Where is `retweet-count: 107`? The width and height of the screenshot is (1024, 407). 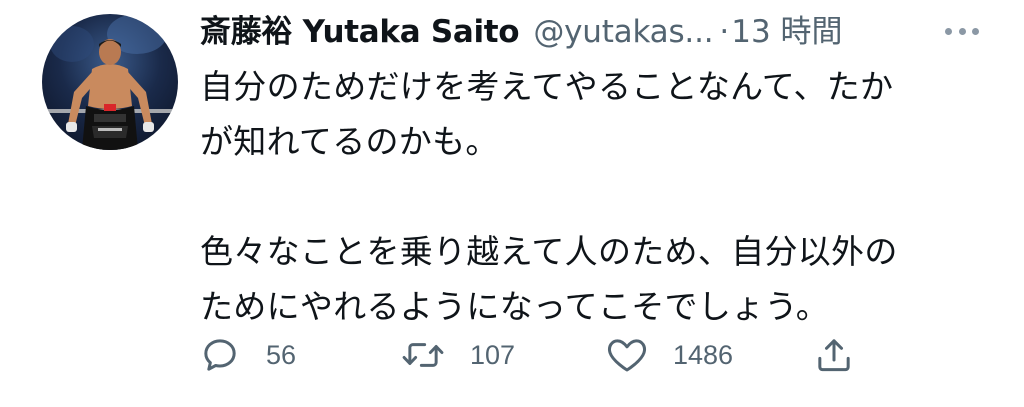
retweet-count: 107 is located at coordinates (493, 354).